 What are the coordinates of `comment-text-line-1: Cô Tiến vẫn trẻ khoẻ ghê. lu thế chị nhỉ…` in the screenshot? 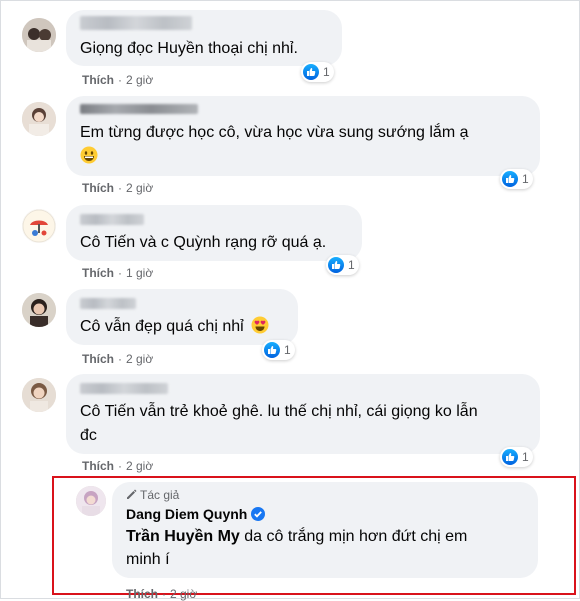 It's located at (279, 411).